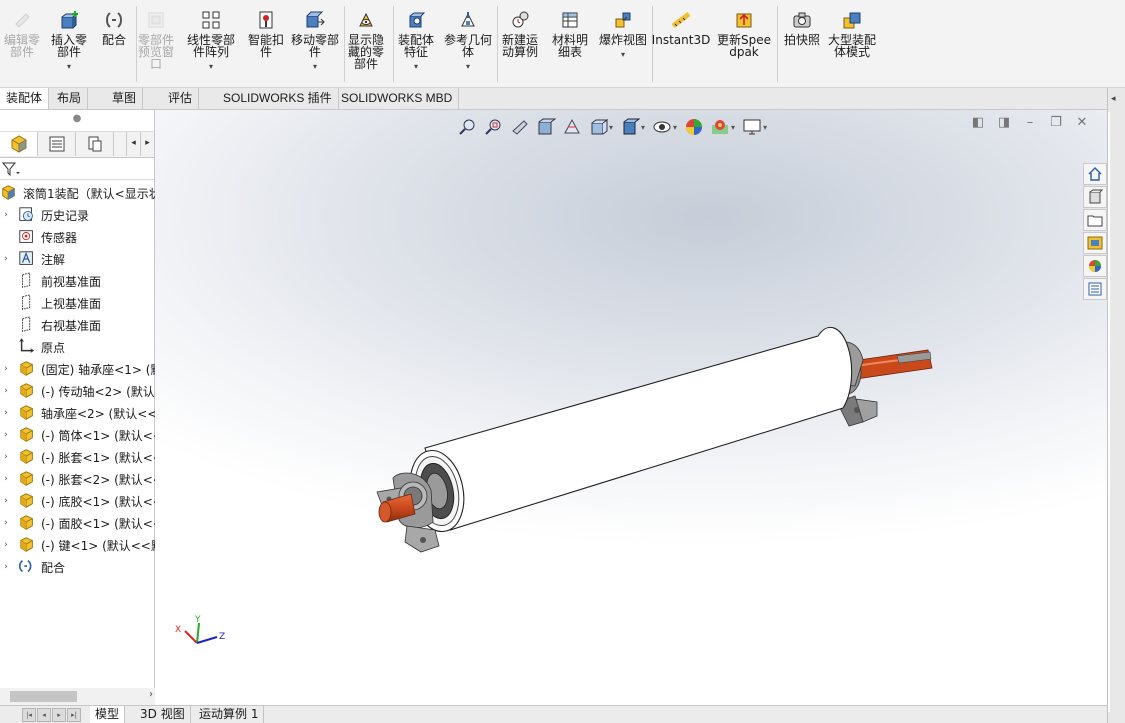 This screenshot has height=723, width=1125. I want to click on ribbon-button-bill-of-materials: 材料明细表, so click(570, 34).